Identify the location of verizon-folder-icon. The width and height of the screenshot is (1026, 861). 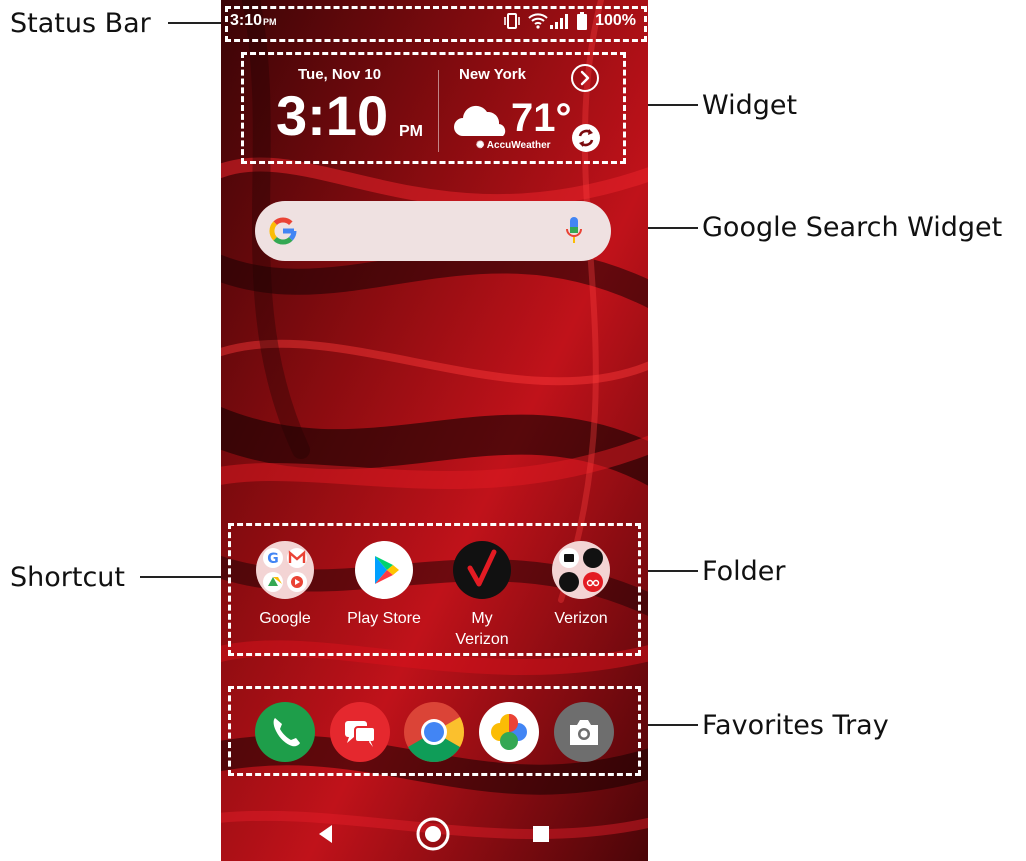
(581, 570).